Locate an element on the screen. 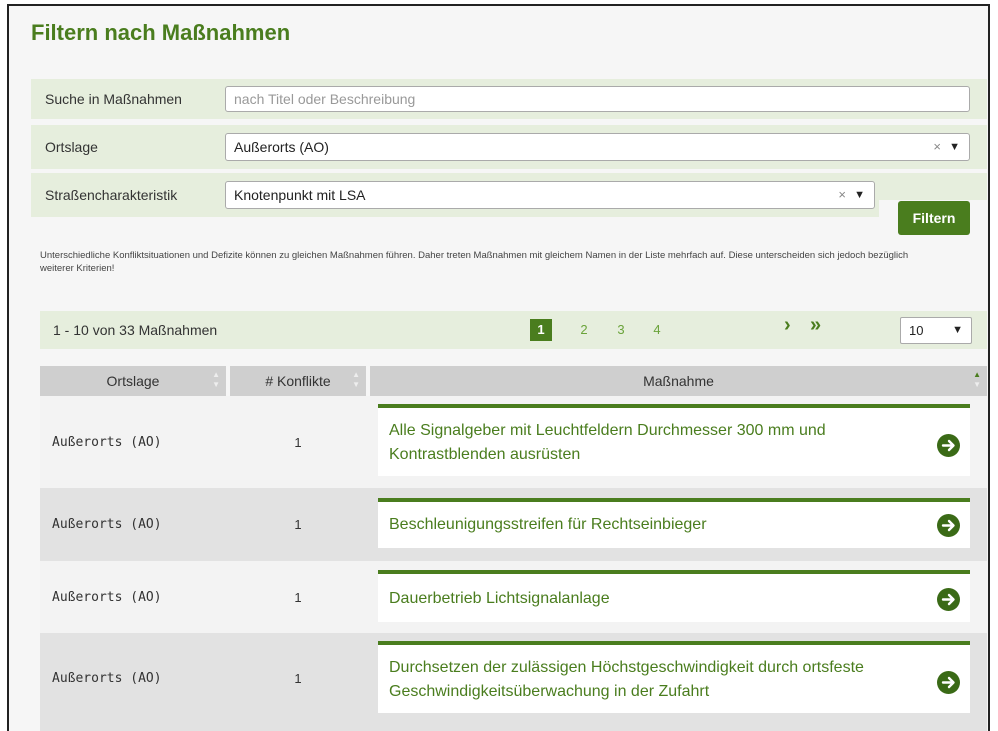  column-header-konflikte: # Konflikte ▲ ▼ is located at coordinates (298, 381).